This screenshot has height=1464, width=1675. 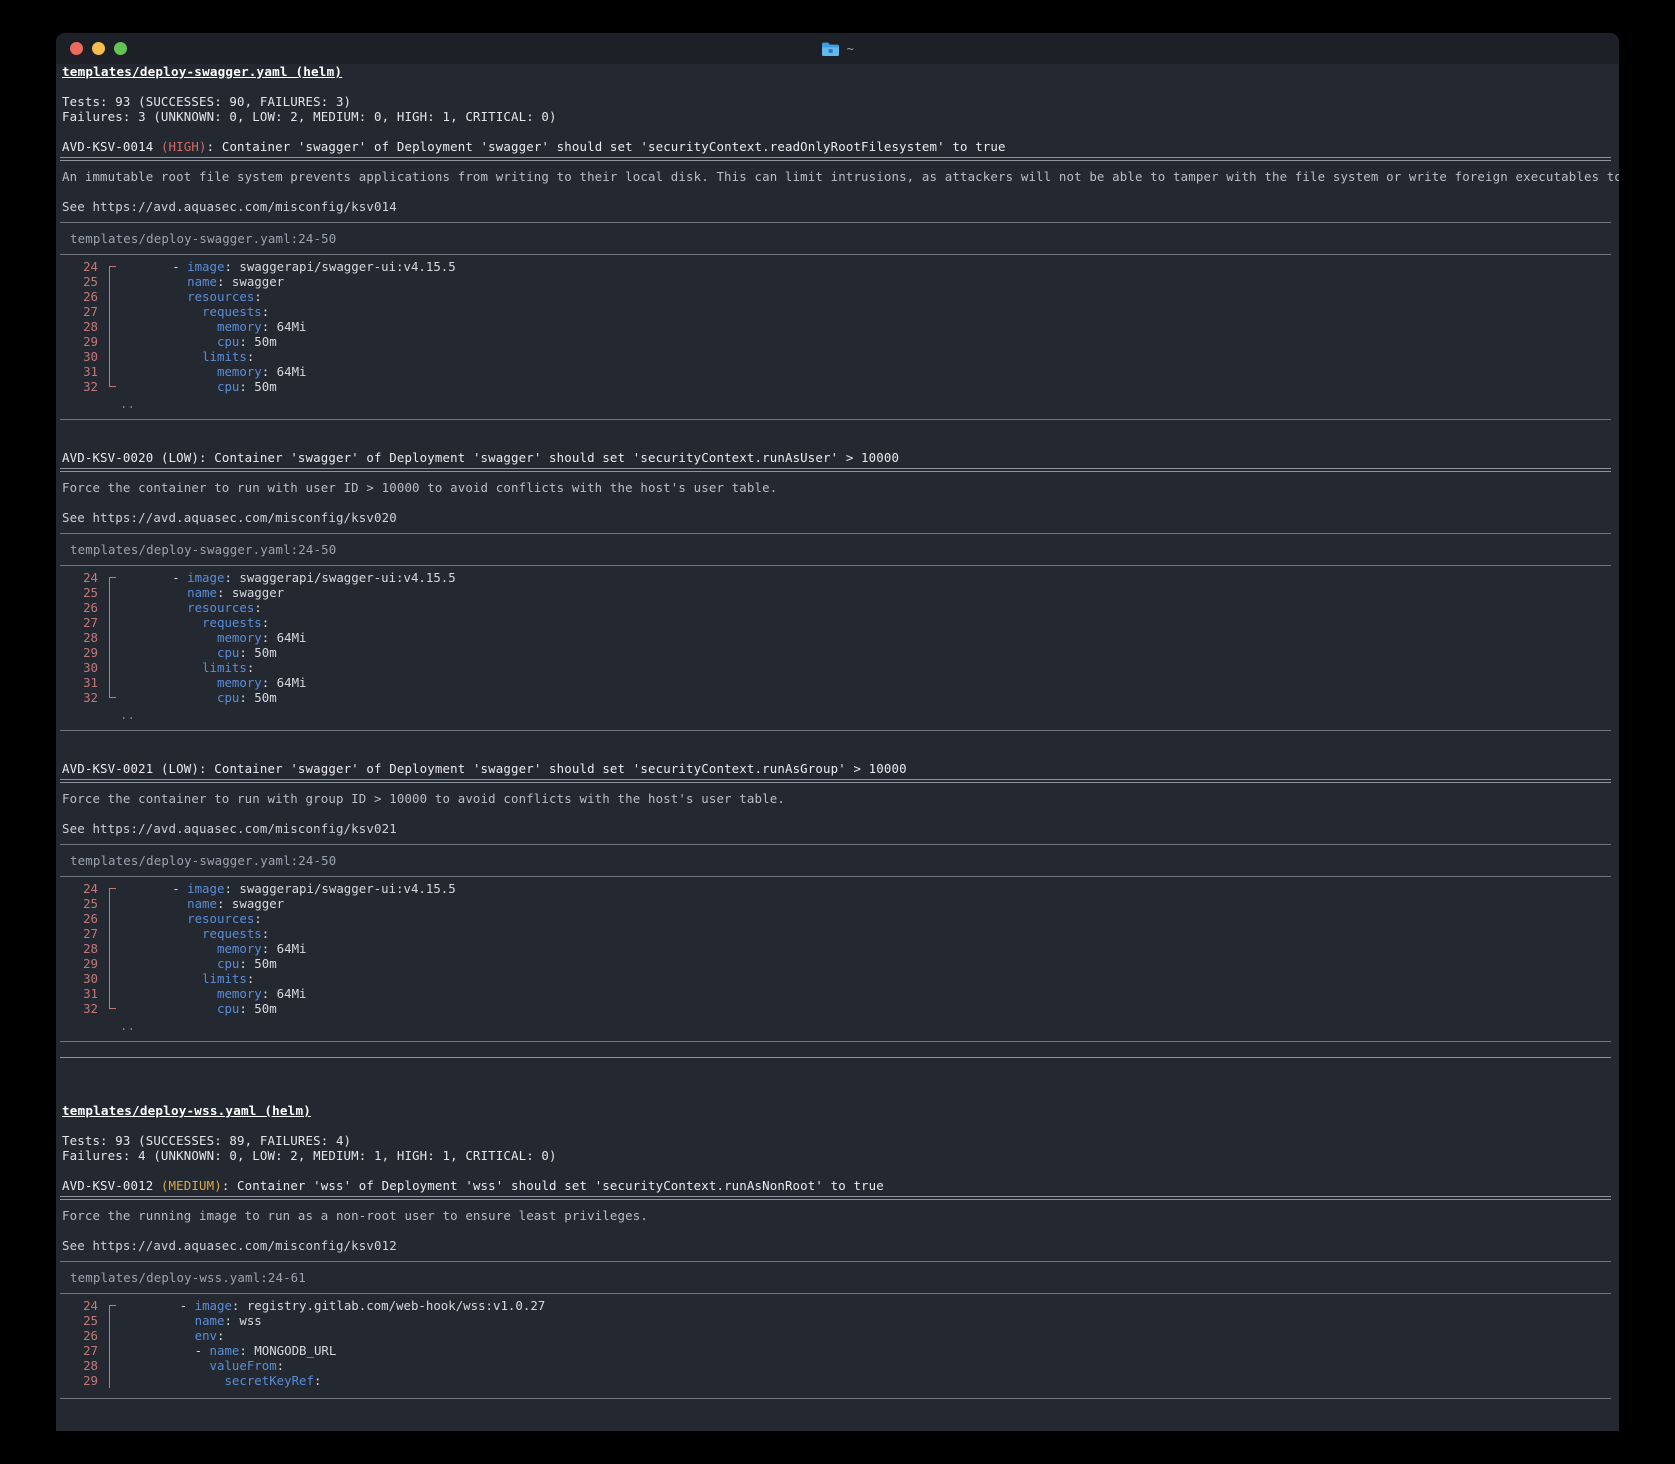 What do you see at coordinates (269, 1380) in the screenshot?
I see `yaml-key: secretKeyRef` at bounding box center [269, 1380].